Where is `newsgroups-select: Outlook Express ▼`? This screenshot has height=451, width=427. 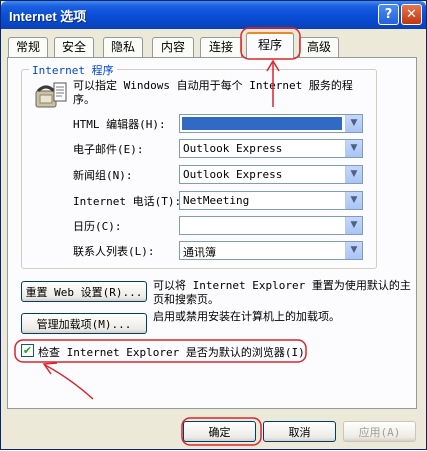 newsgroups-select: Outlook Express ▼ is located at coordinates (271, 174).